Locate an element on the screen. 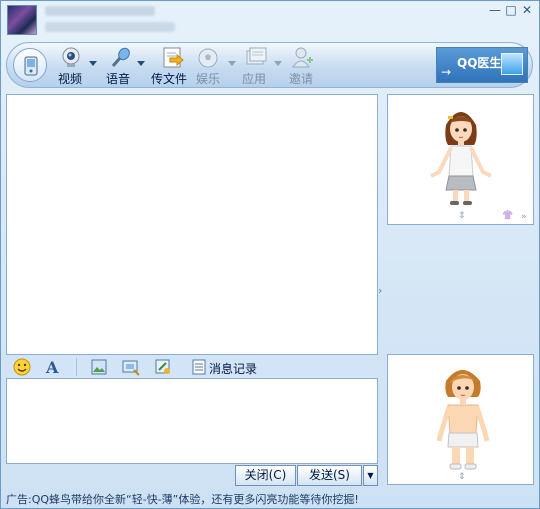  minimize-button: — is located at coordinates (495, 10).